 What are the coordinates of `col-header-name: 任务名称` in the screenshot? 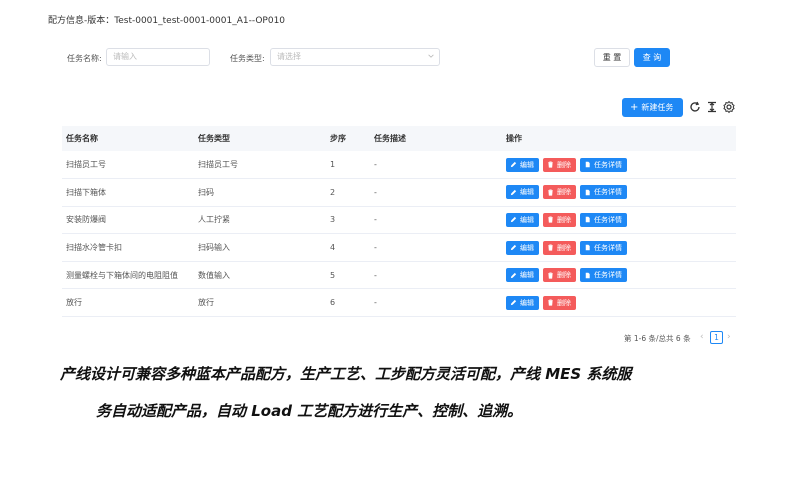 It's located at (82, 138).